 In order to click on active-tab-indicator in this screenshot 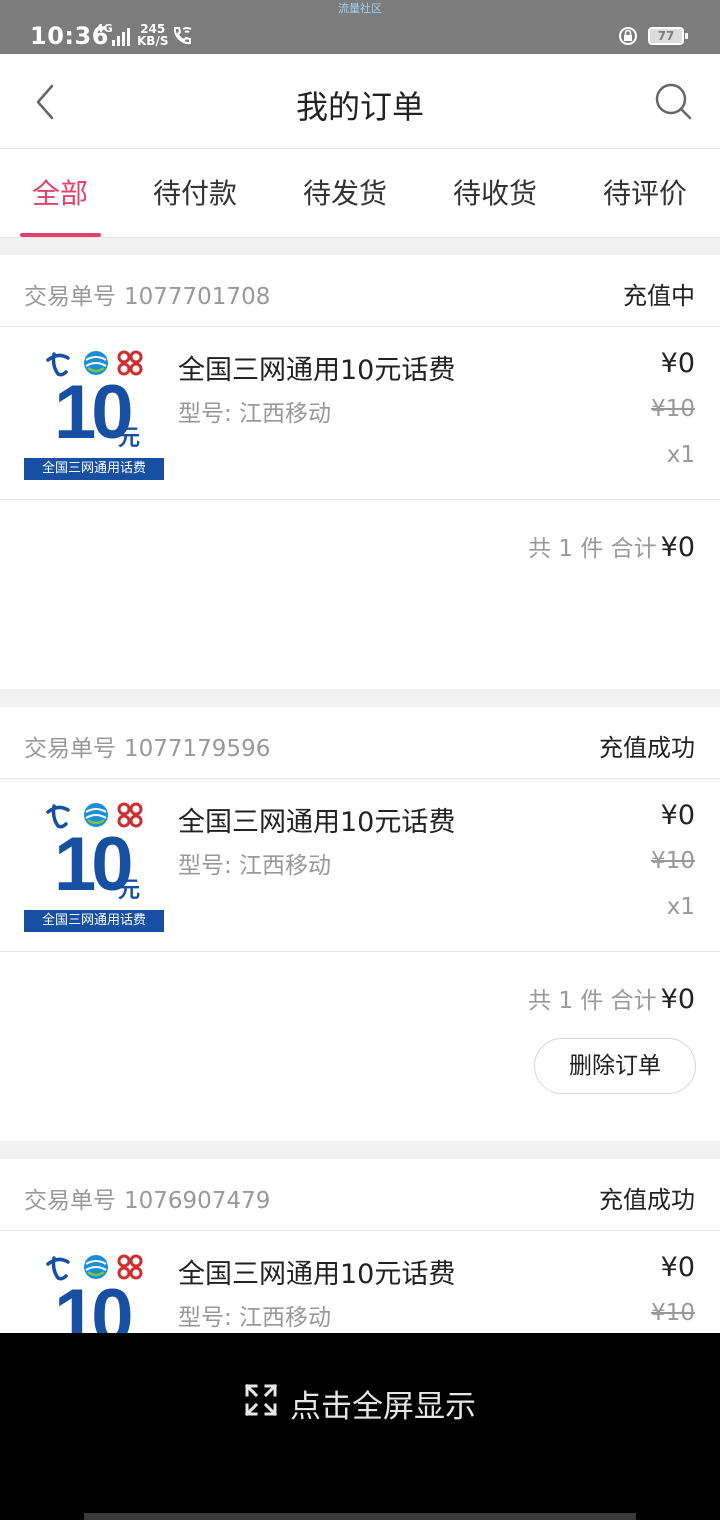, I will do `click(60, 235)`.